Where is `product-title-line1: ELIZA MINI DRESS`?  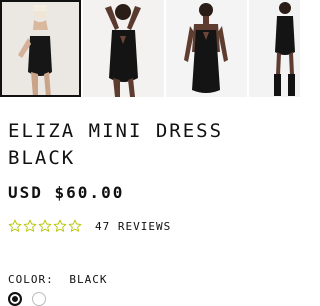 product-title-line1: ELIZA MINI DRESS is located at coordinates (116, 131).